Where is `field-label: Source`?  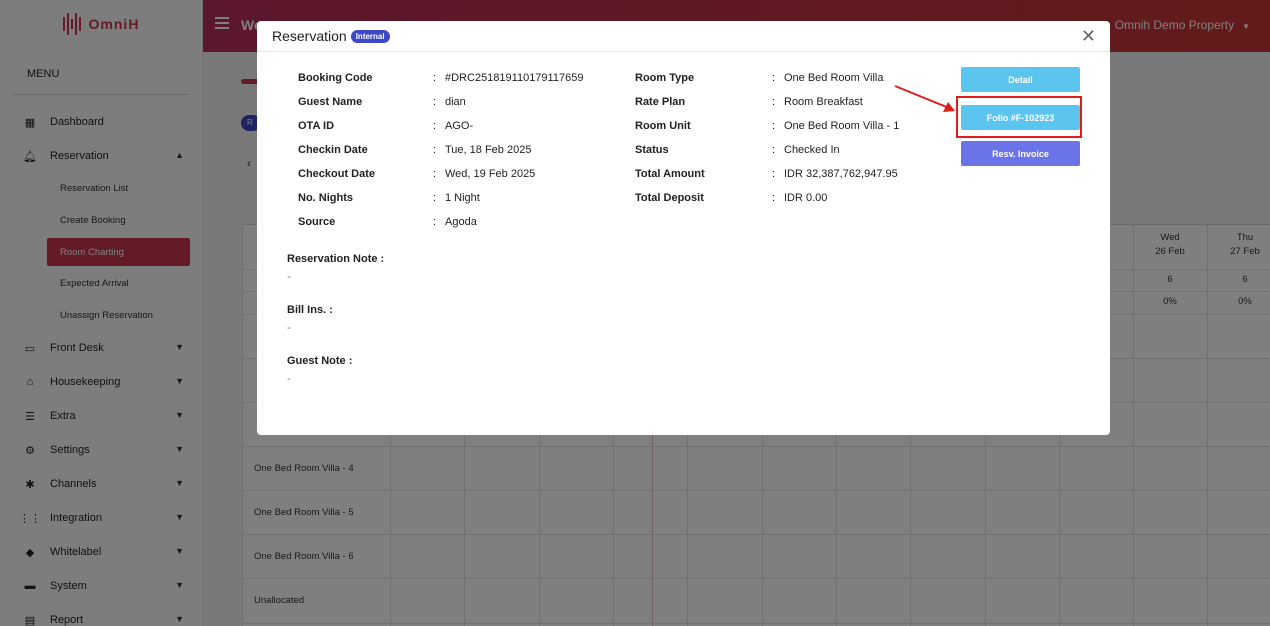
field-label: Source is located at coordinates (317, 222).